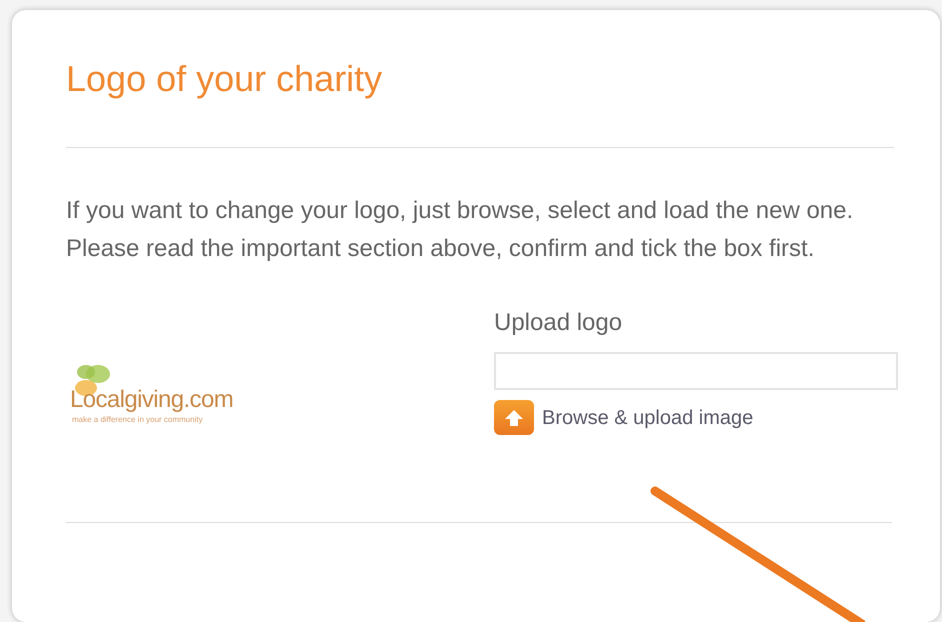 This screenshot has height=622, width=942. Describe the element at coordinates (648, 417) in the screenshot. I see `browse-upload-link: Browse & upload image` at that location.